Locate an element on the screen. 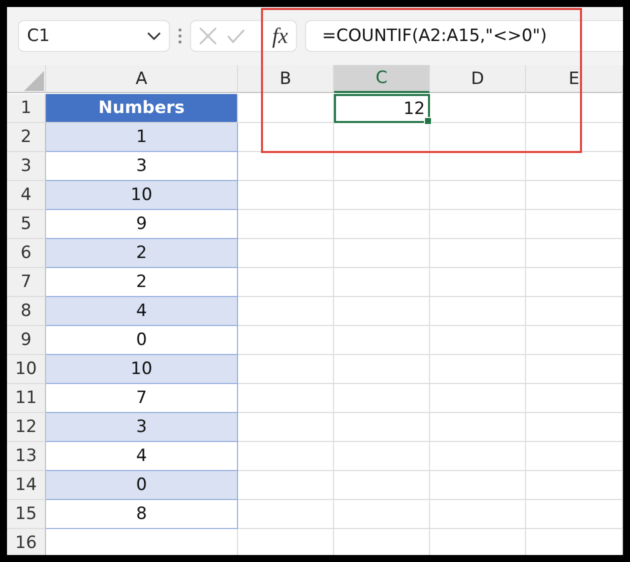  row-header: 4 is located at coordinates (26, 195).